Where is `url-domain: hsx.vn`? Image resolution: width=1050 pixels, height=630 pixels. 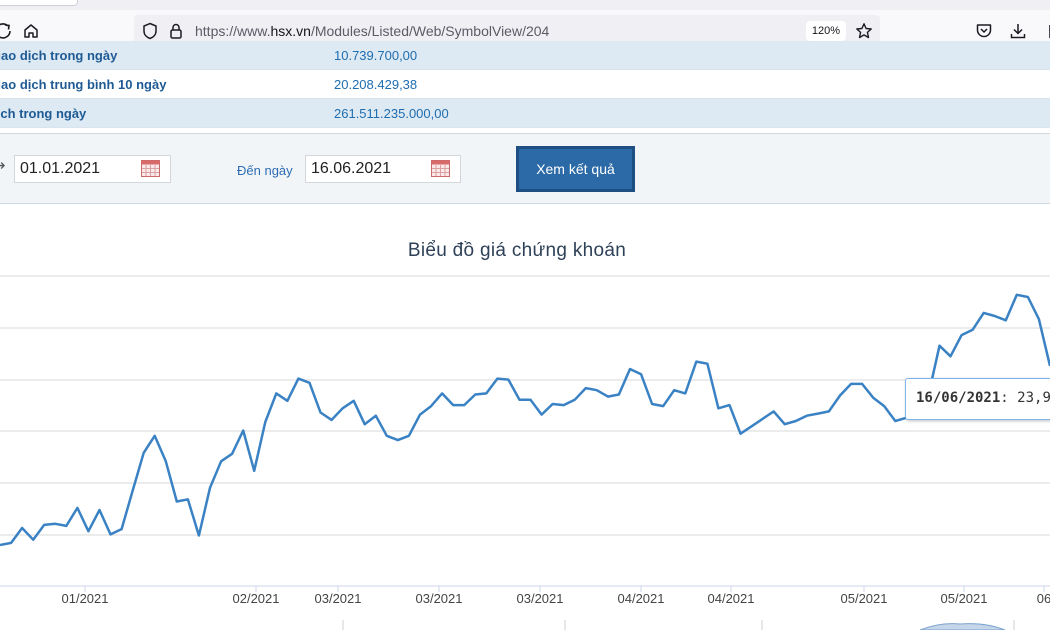 url-domain: hsx.vn is located at coordinates (290, 31).